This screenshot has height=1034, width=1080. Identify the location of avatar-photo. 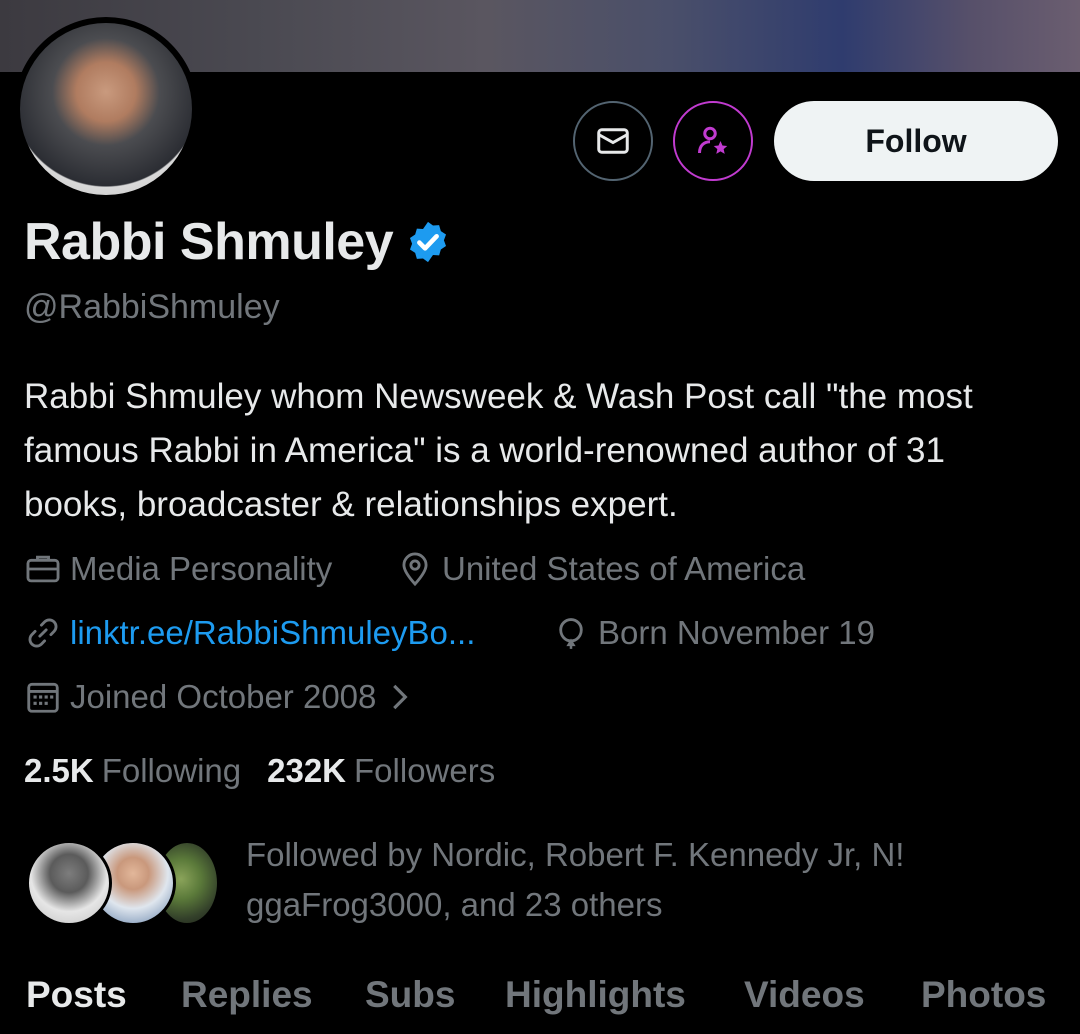
(106, 109).